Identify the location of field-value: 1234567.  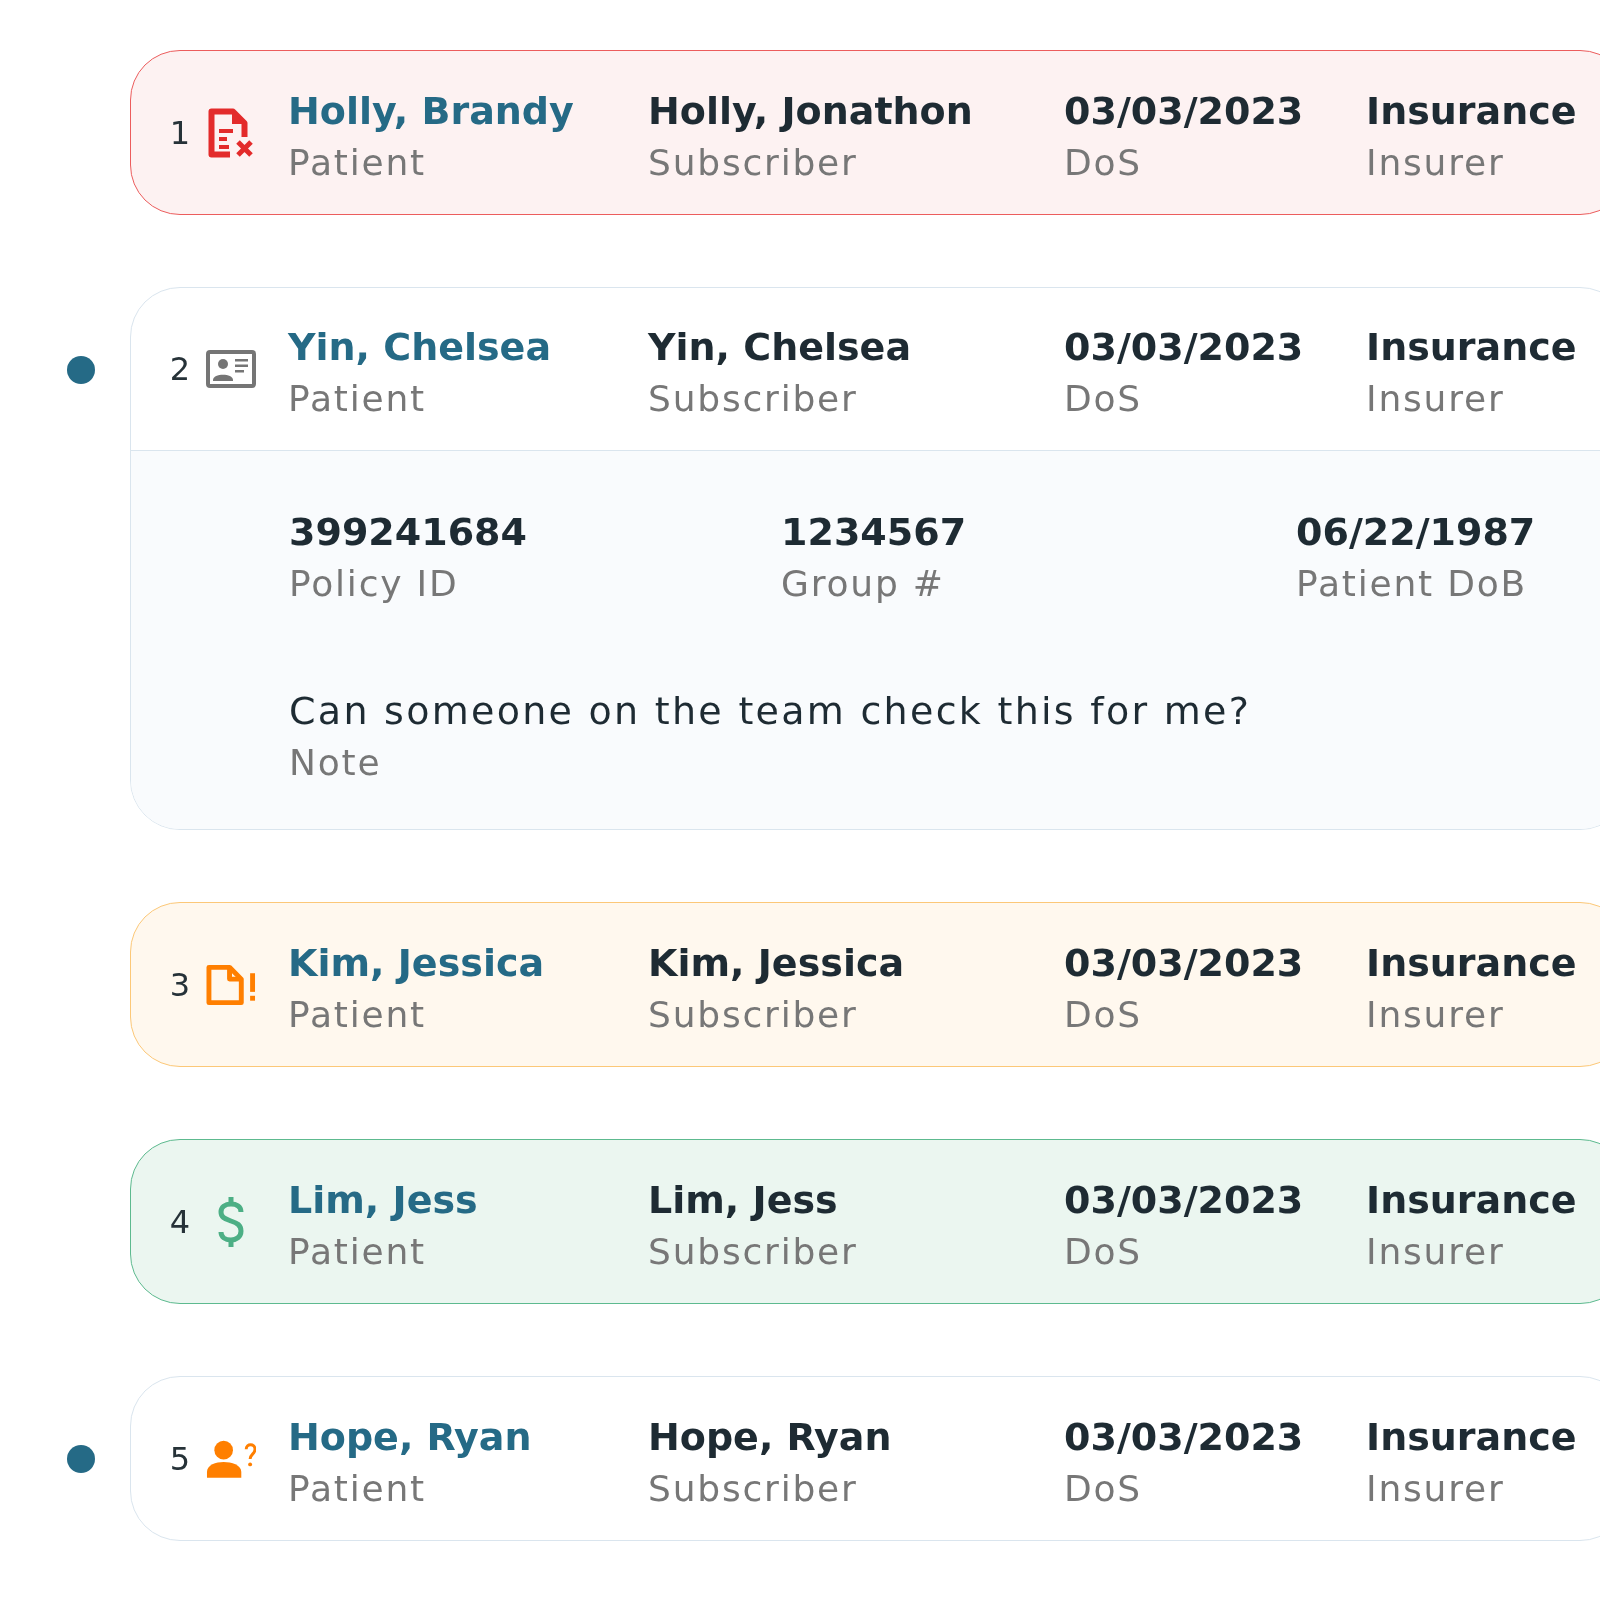
(874, 532).